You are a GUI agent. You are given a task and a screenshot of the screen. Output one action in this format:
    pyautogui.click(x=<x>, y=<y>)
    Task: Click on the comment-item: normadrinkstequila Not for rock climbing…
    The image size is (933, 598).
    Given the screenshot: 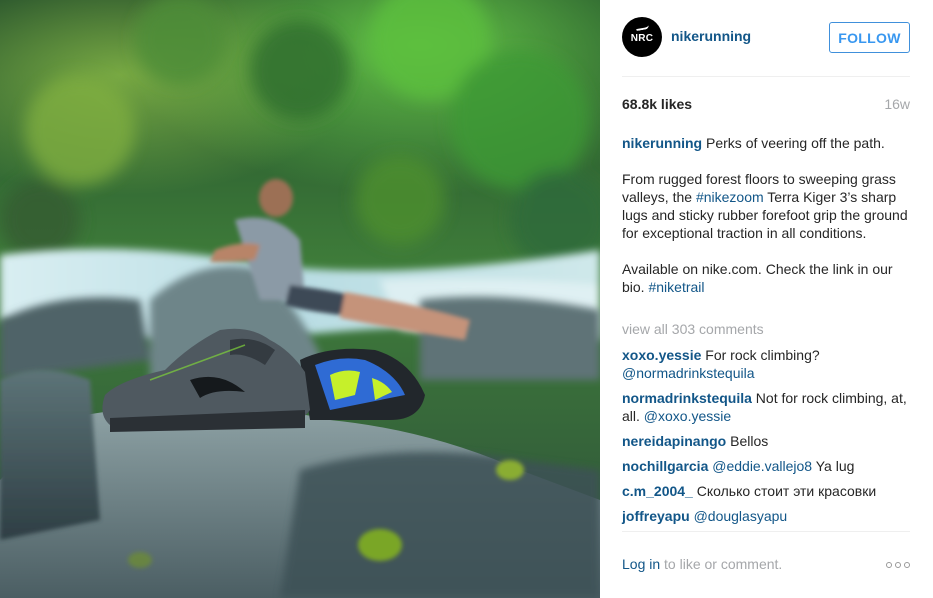 What is the action you would take?
    pyautogui.click(x=768, y=407)
    